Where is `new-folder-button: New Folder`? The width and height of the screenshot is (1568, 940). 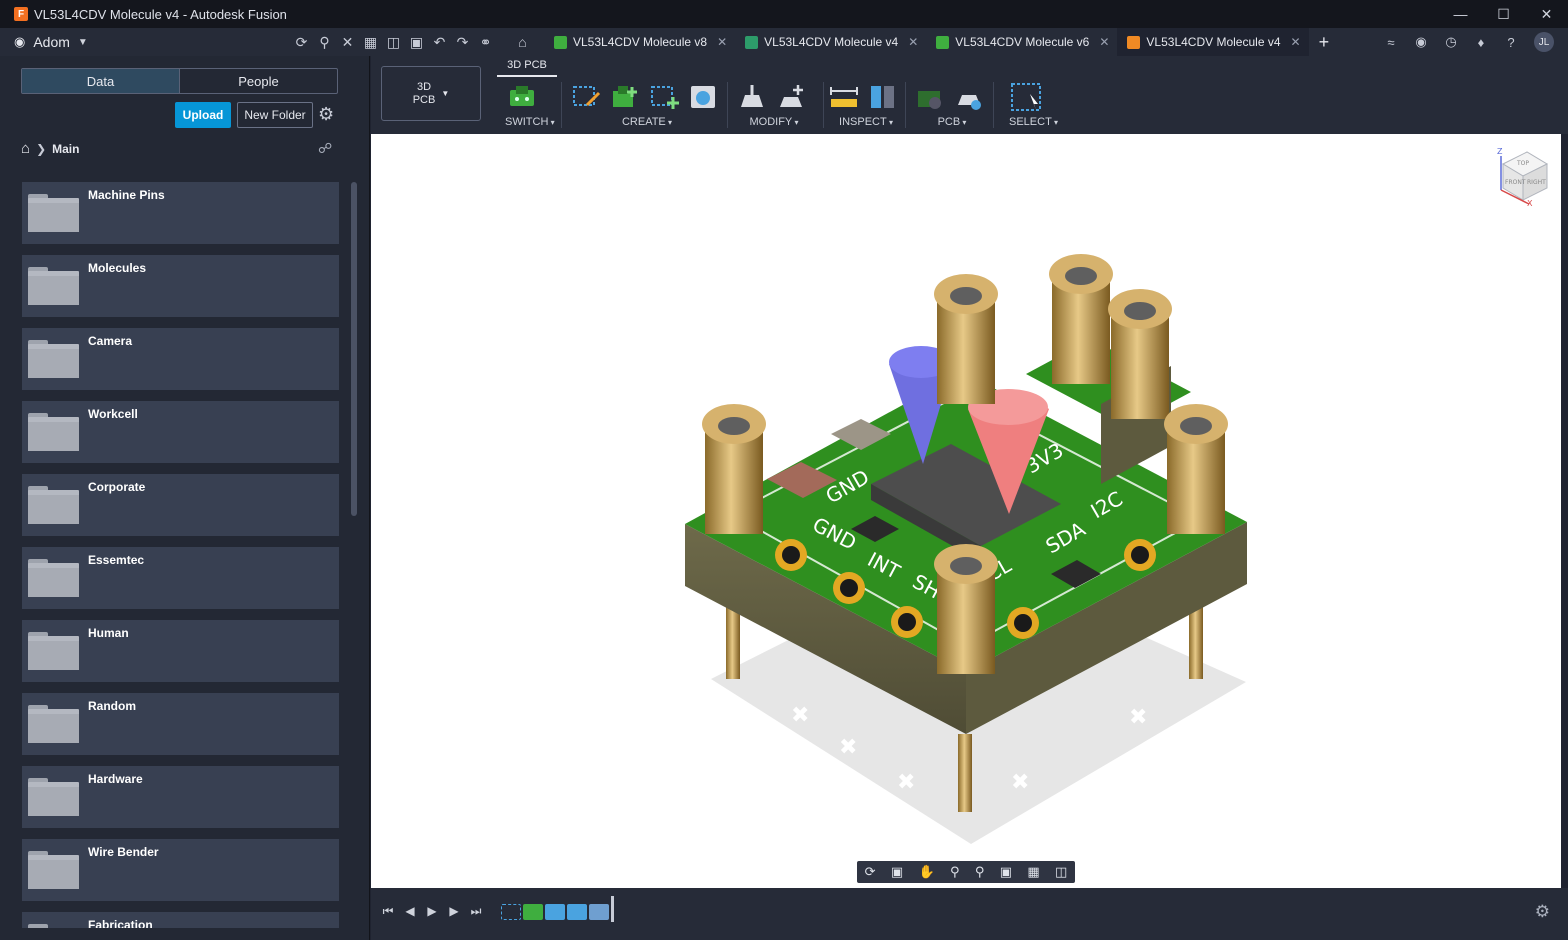 new-folder-button: New Folder is located at coordinates (275, 115).